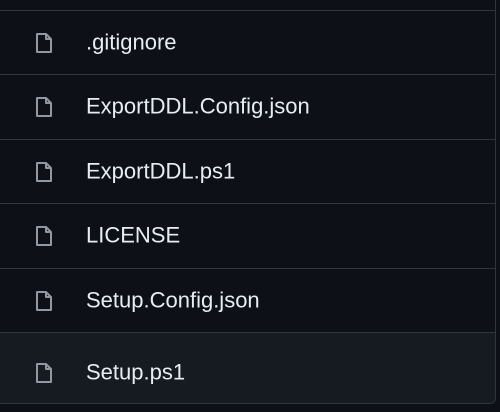 This screenshot has width=500, height=412. What do you see at coordinates (173, 300) in the screenshot?
I see `file-name: Setup.Config.json` at bounding box center [173, 300].